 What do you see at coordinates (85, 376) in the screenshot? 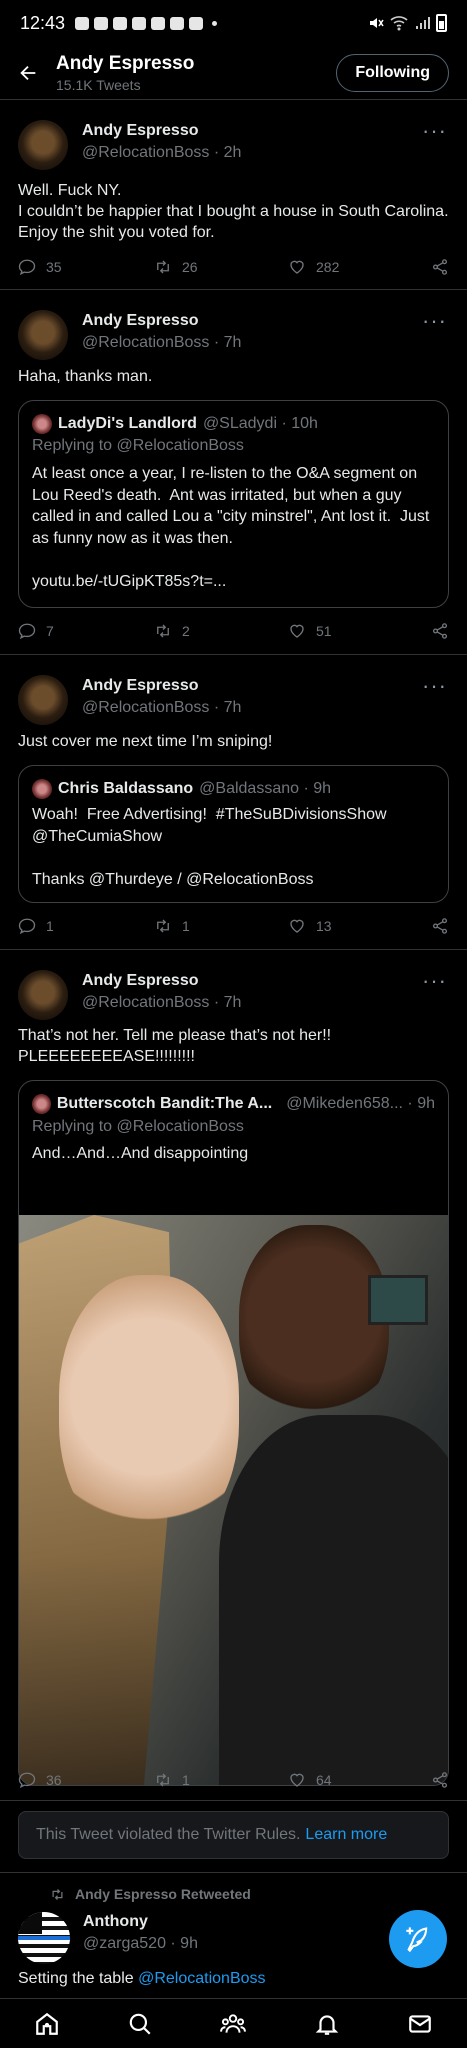
I see `tweet-text: Haha, thanks man.` at bounding box center [85, 376].